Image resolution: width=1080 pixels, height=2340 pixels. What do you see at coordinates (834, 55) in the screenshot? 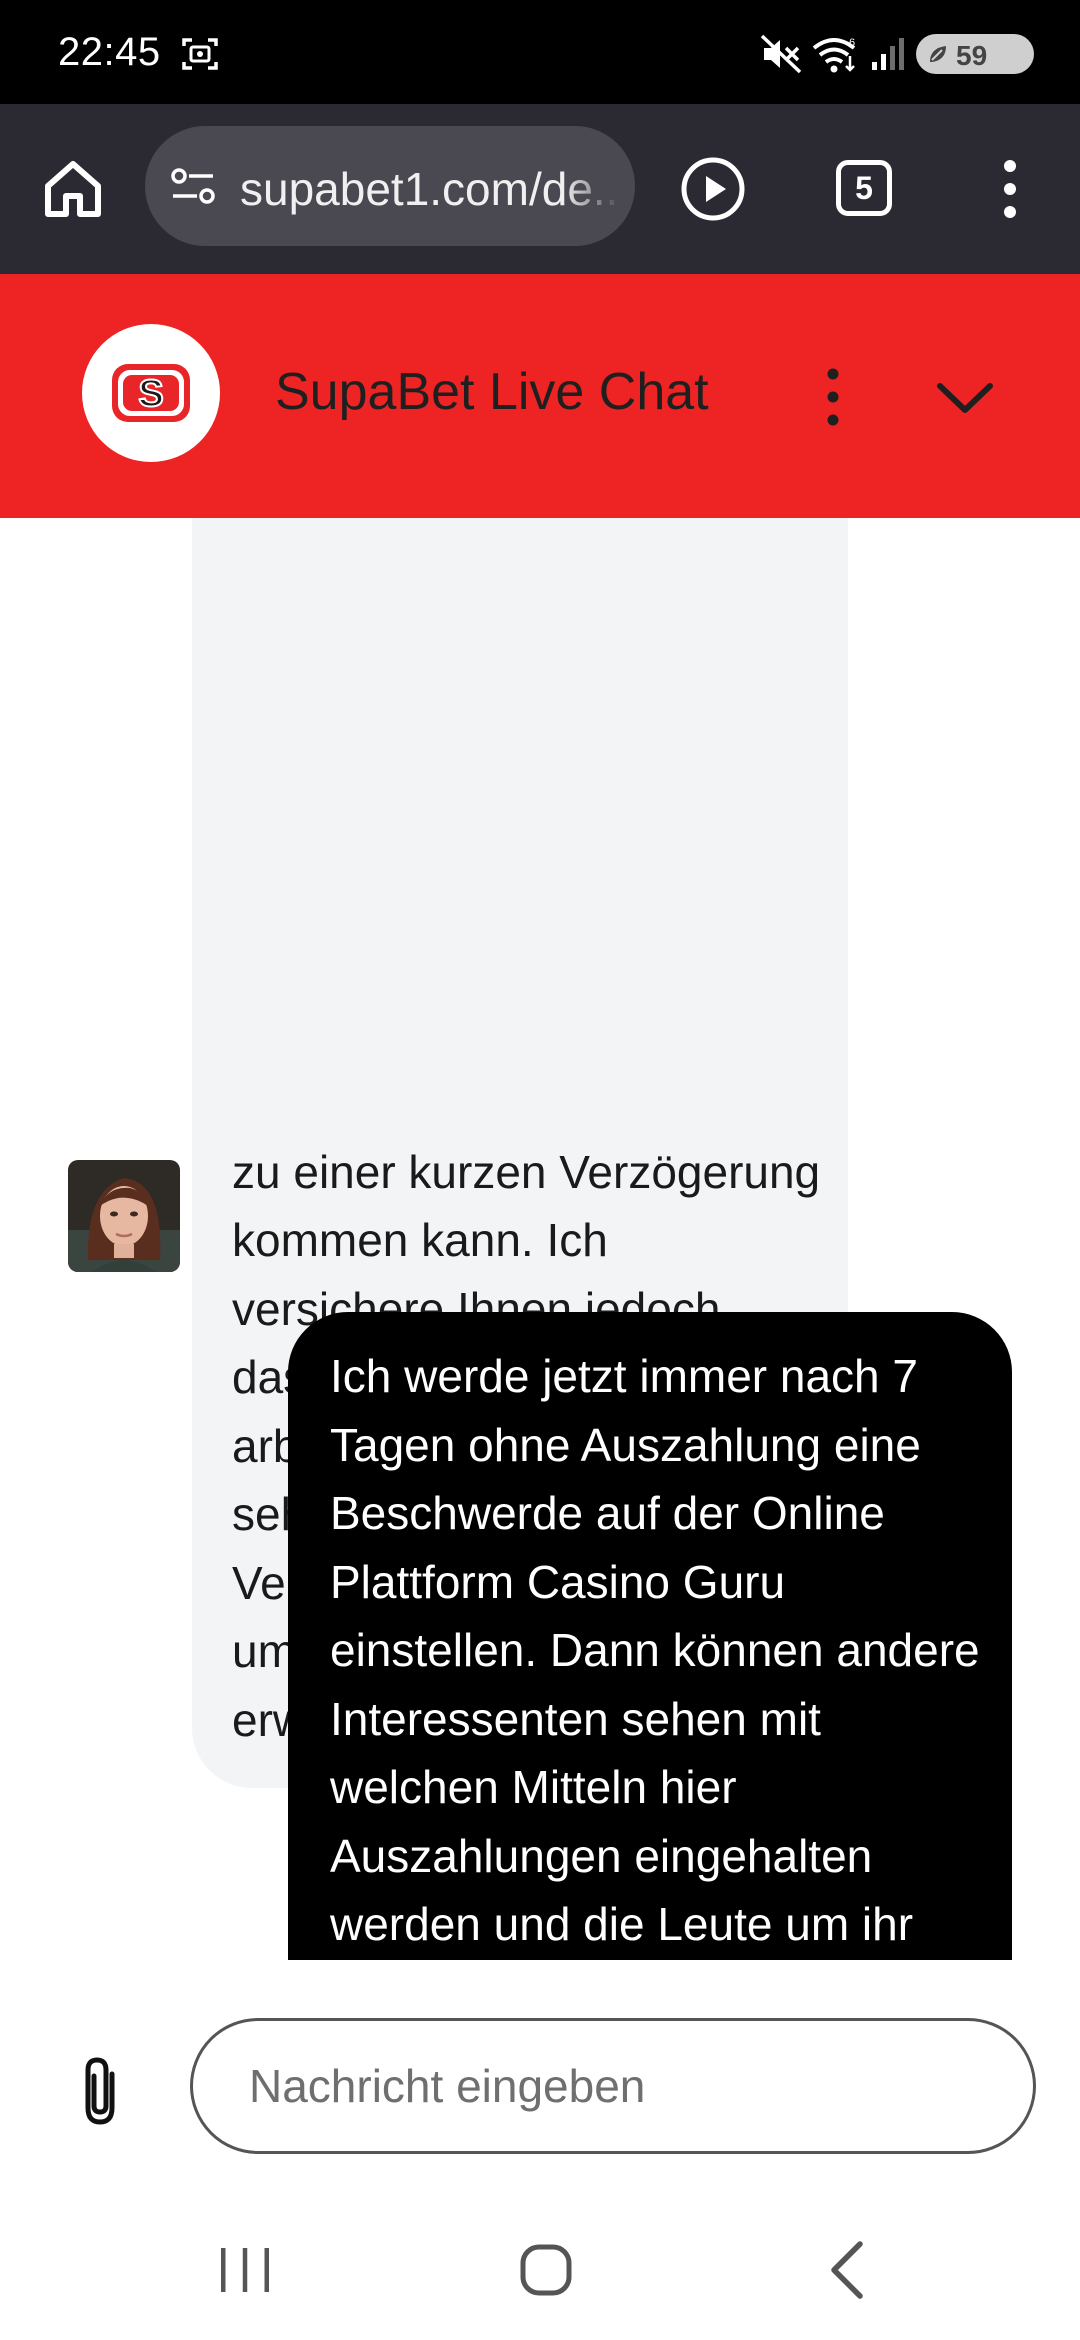
I see `wifi-icon: 6` at bounding box center [834, 55].